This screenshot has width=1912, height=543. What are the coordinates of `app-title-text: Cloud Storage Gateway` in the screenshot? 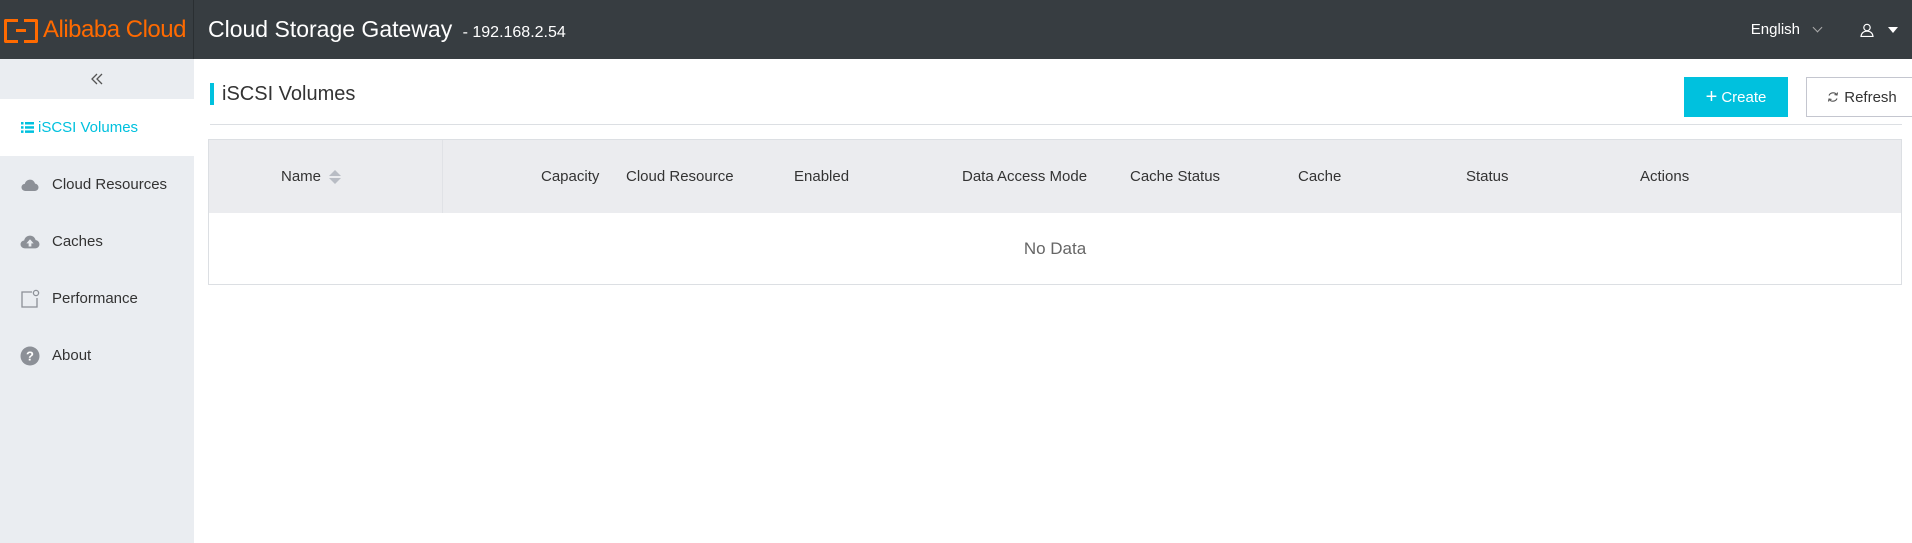 It's located at (330, 29).